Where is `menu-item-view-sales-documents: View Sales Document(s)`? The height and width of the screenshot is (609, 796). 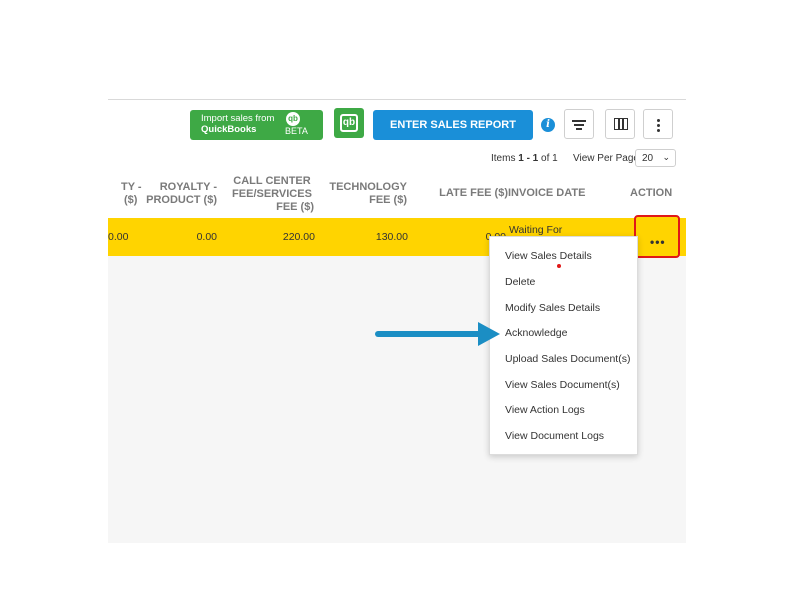 menu-item-view-sales-documents: View Sales Document(s) is located at coordinates (562, 385).